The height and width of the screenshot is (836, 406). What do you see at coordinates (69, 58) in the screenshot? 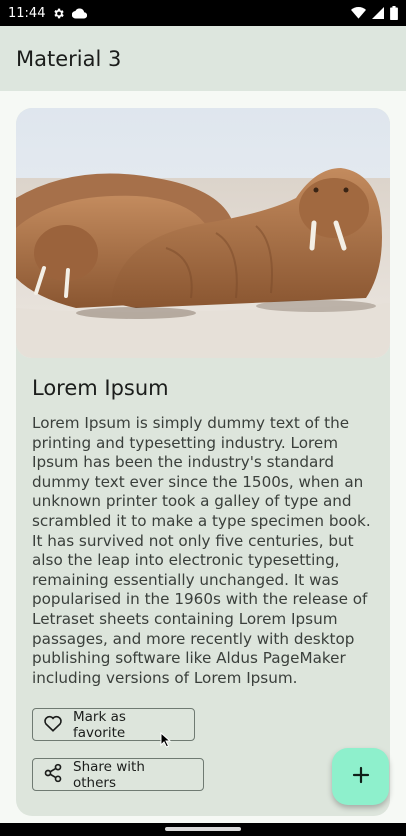
I see `app-bar-title: Material 3` at bounding box center [69, 58].